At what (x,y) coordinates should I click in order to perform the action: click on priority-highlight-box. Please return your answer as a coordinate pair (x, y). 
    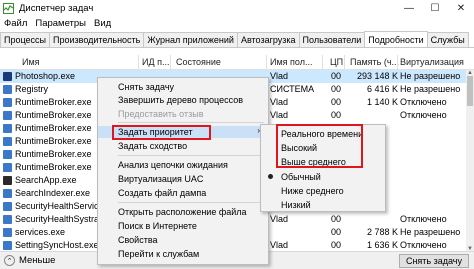
    Looking at the image, I should click on (161, 132).